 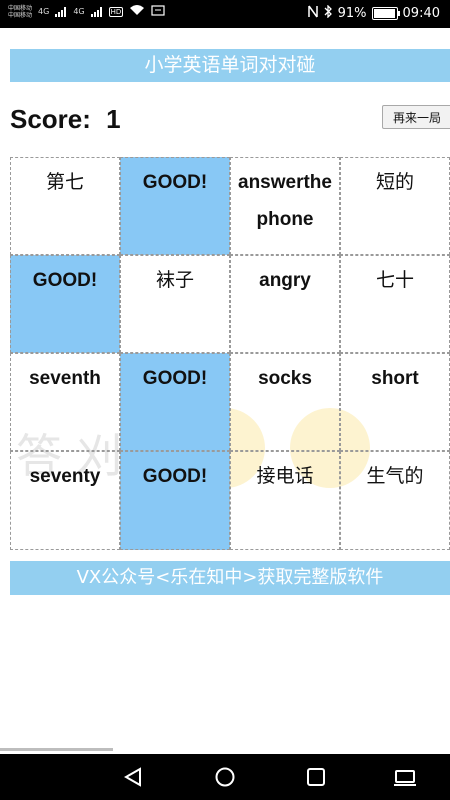 I want to click on carrier-2: 中国移动, so click(x=20, y=15).